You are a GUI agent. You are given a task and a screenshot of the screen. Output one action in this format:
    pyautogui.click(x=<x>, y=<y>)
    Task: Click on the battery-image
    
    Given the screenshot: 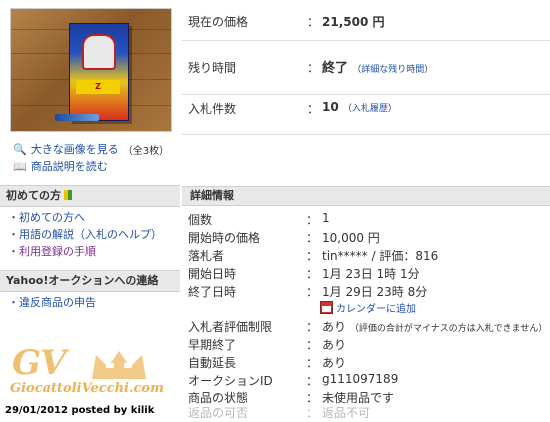 What is the action you would take?
    pyautogui.click(x=77, y=117)
    